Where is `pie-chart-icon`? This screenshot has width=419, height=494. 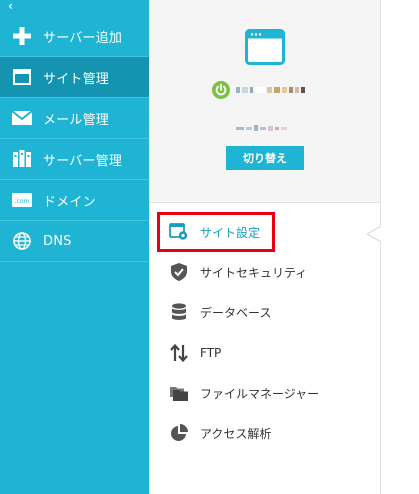 pie-chart-icon is located at coordinates (179, 433).